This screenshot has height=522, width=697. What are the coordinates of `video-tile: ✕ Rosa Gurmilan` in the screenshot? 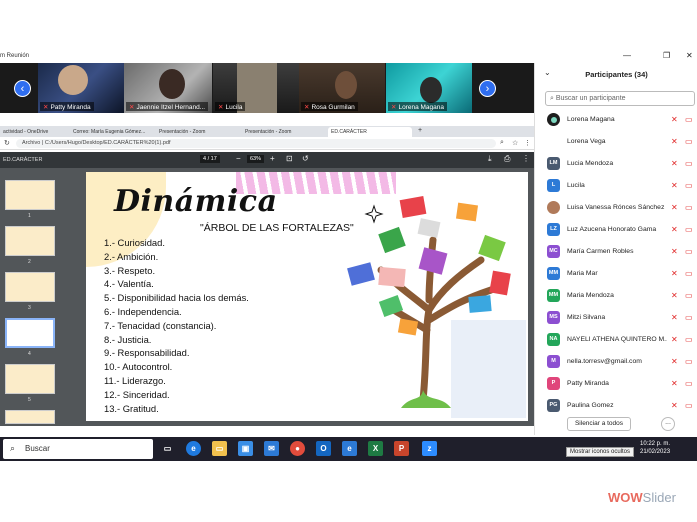 It's located at (342, 88).